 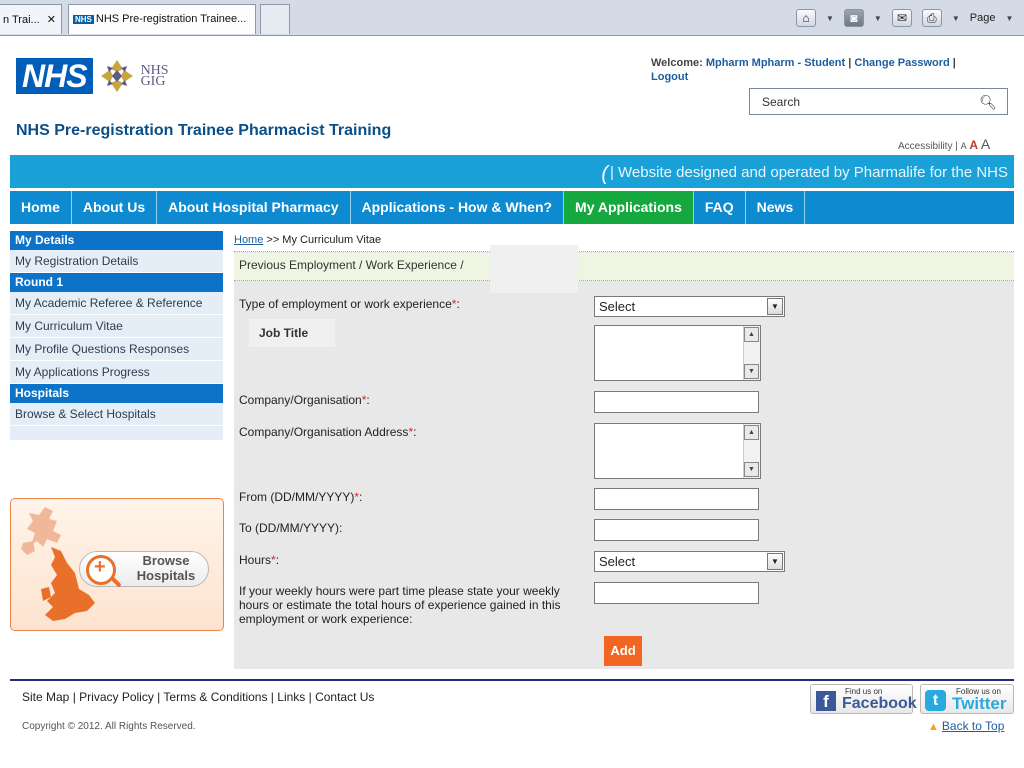 I want to click on twitter-label: Twitter, so click(x=979, y=703).